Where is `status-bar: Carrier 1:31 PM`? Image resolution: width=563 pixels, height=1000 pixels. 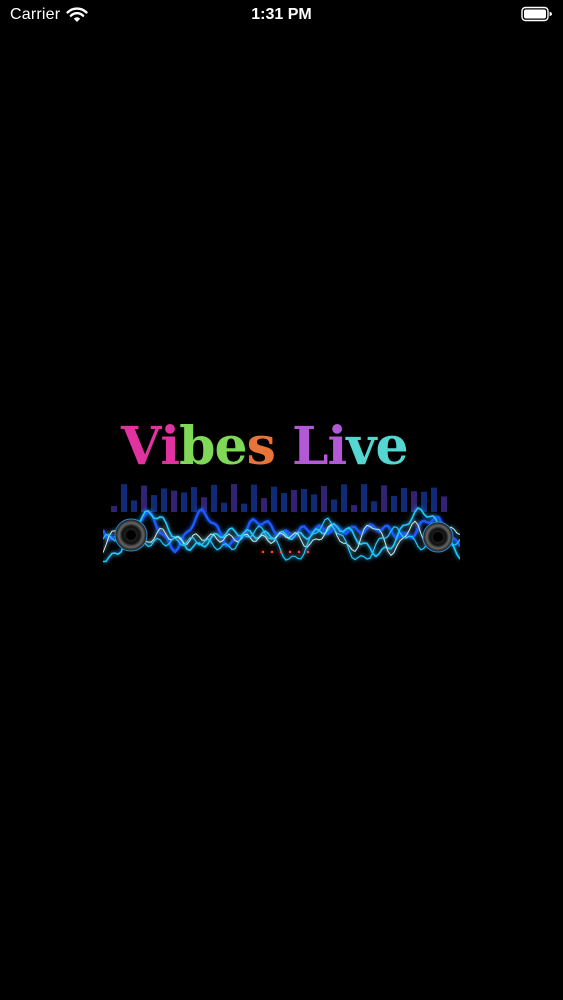
status-bar: Carrier 1:31 PM is located at coordinates (281, 15).